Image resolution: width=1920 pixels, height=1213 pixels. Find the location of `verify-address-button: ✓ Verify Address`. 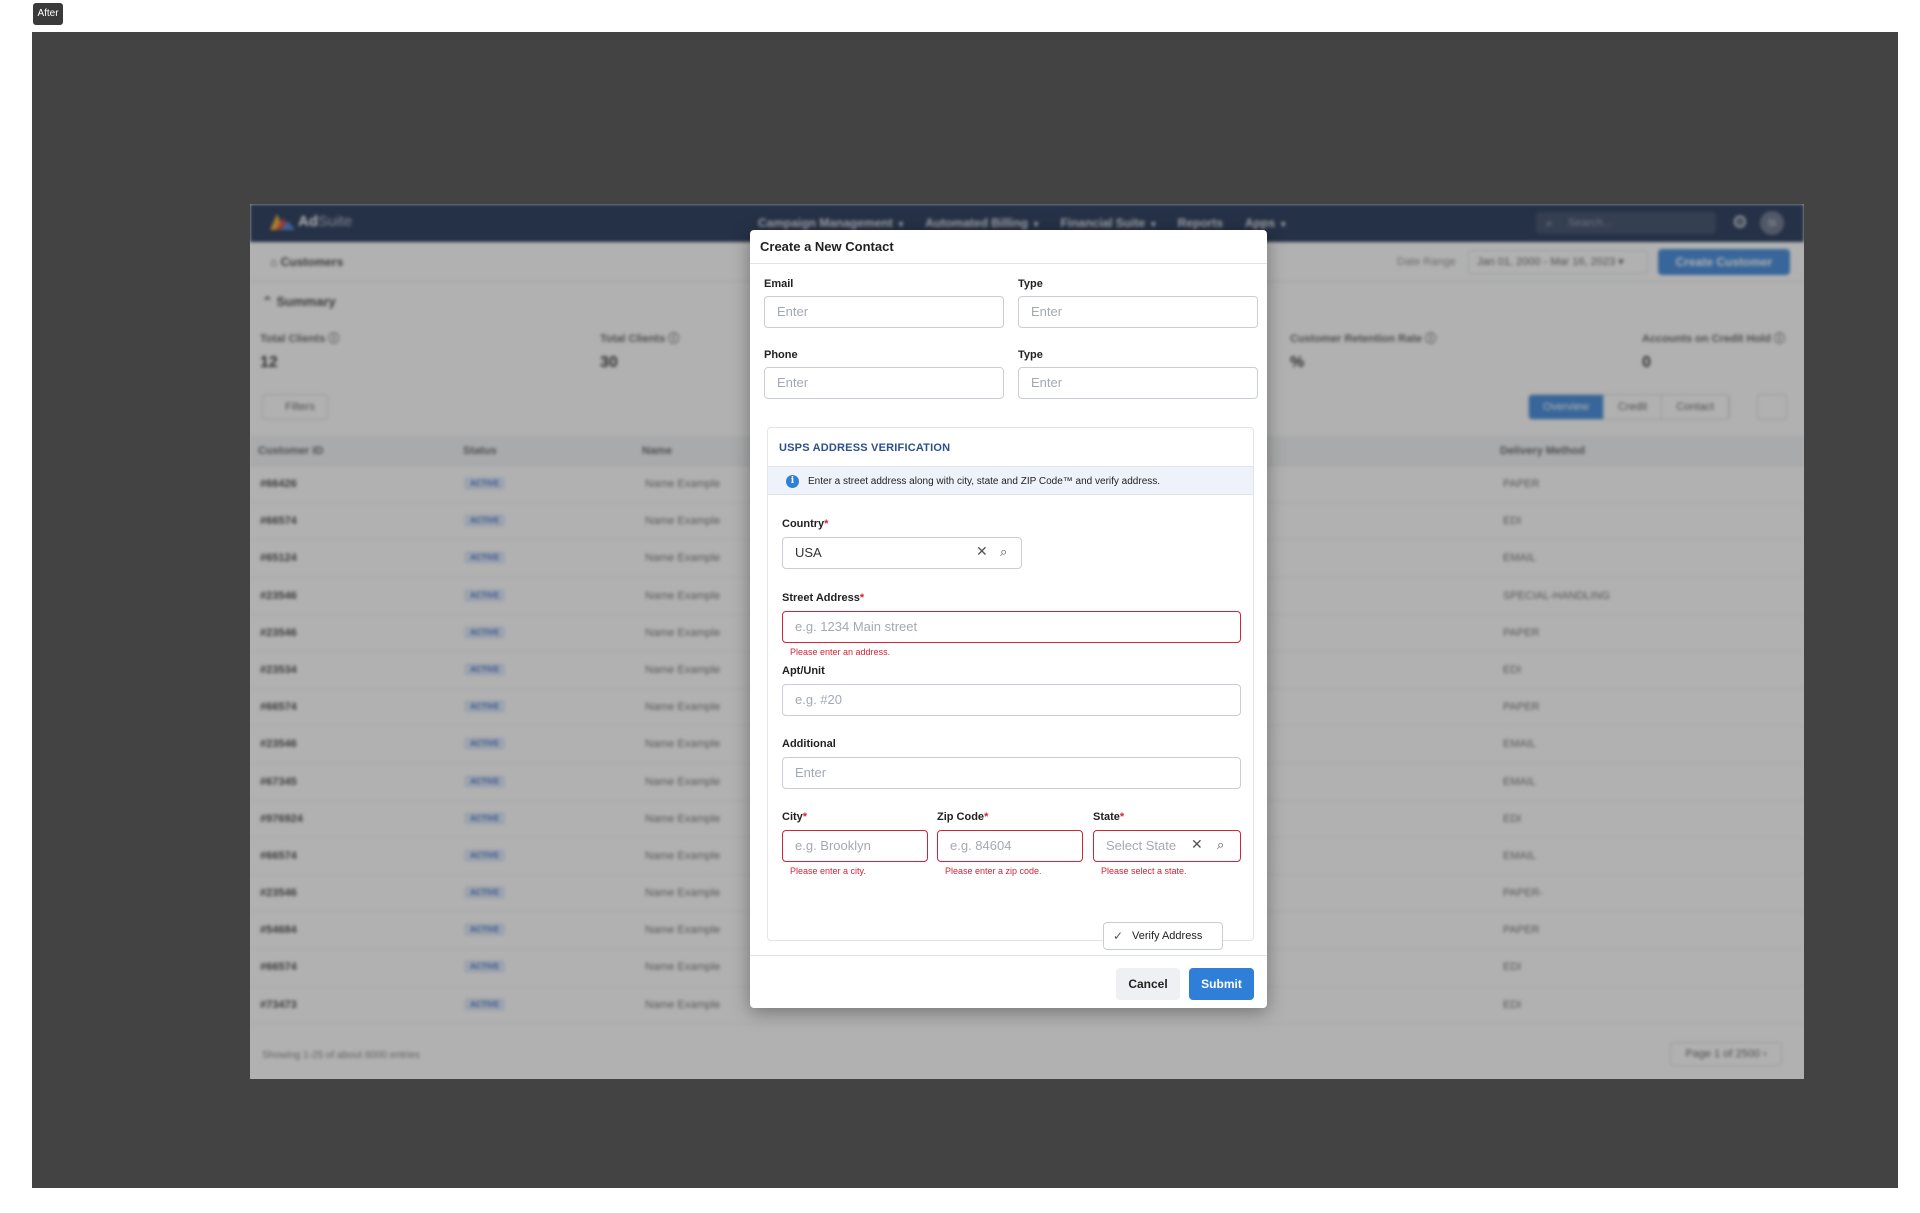

verify-address-button: ✓ Verify Address is located at coordinates (1163, 936).